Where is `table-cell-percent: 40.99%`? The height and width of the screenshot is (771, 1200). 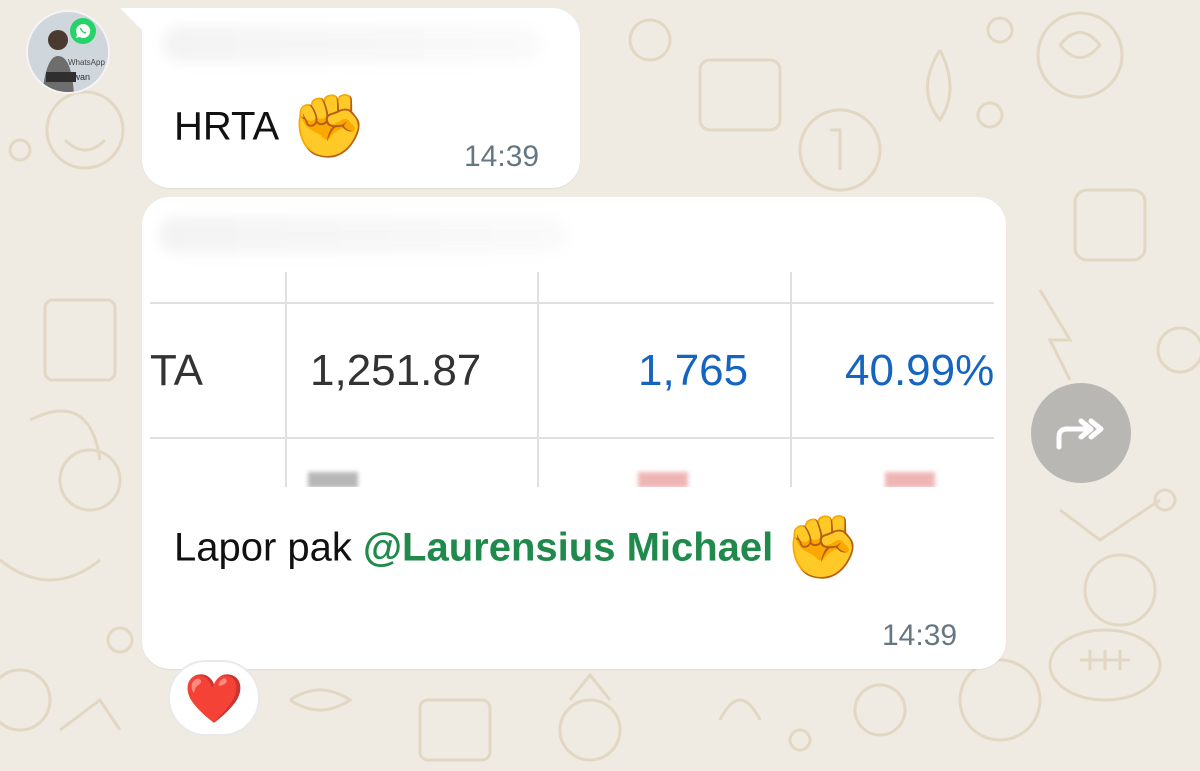
table-cell-percent: 40.99% is located at coordinates (919, 370).